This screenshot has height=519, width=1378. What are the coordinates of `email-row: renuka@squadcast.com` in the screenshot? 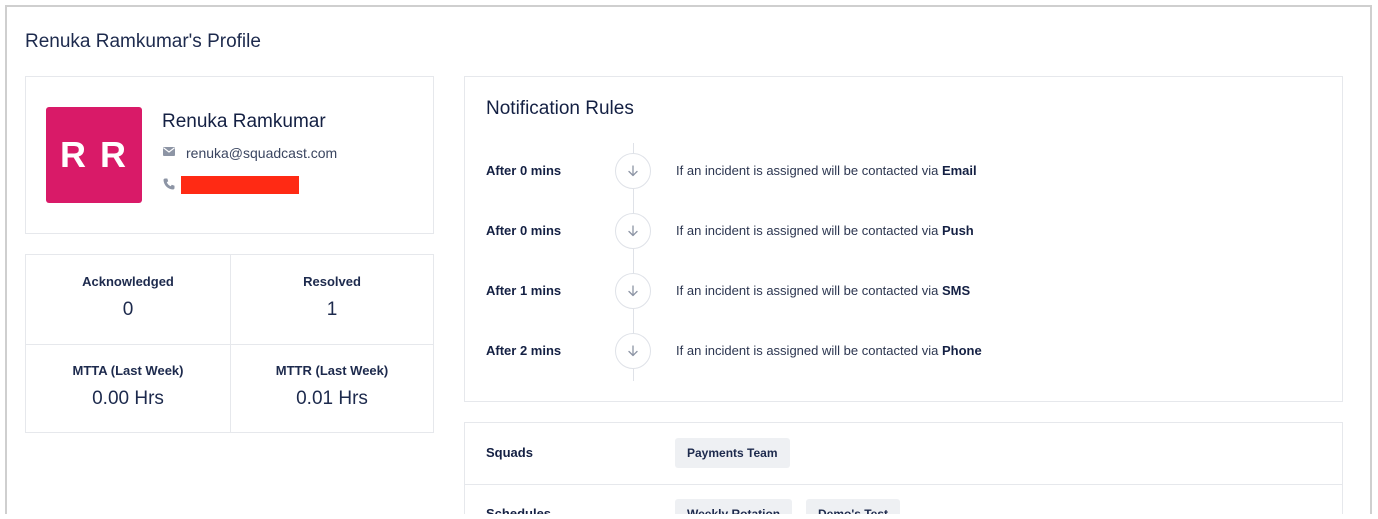 It's located at (249, 152).